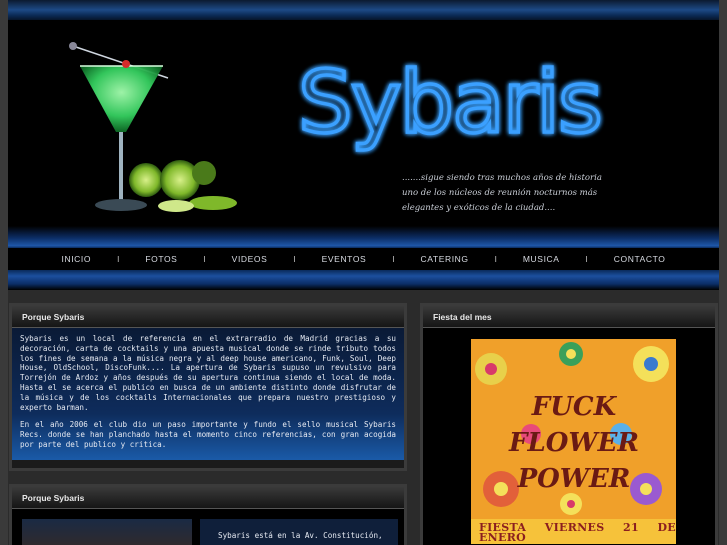 The image size is (727, 545). Describe the element at coordinates (723, 272) in the screenshot. I see `right-frame` at that location.